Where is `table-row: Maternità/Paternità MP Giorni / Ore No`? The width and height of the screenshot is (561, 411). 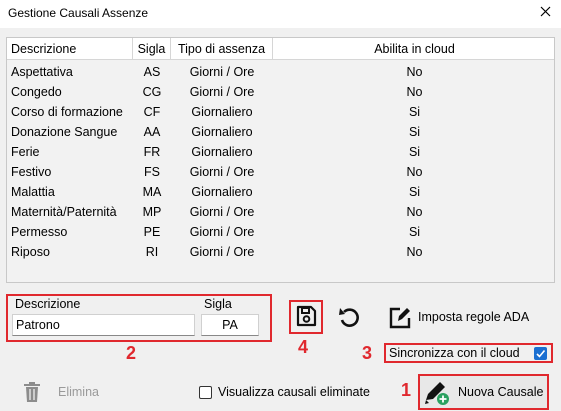
table-row: Maternità/Paternità MP Giorni / Ore No is located at coordinates (280, 212).